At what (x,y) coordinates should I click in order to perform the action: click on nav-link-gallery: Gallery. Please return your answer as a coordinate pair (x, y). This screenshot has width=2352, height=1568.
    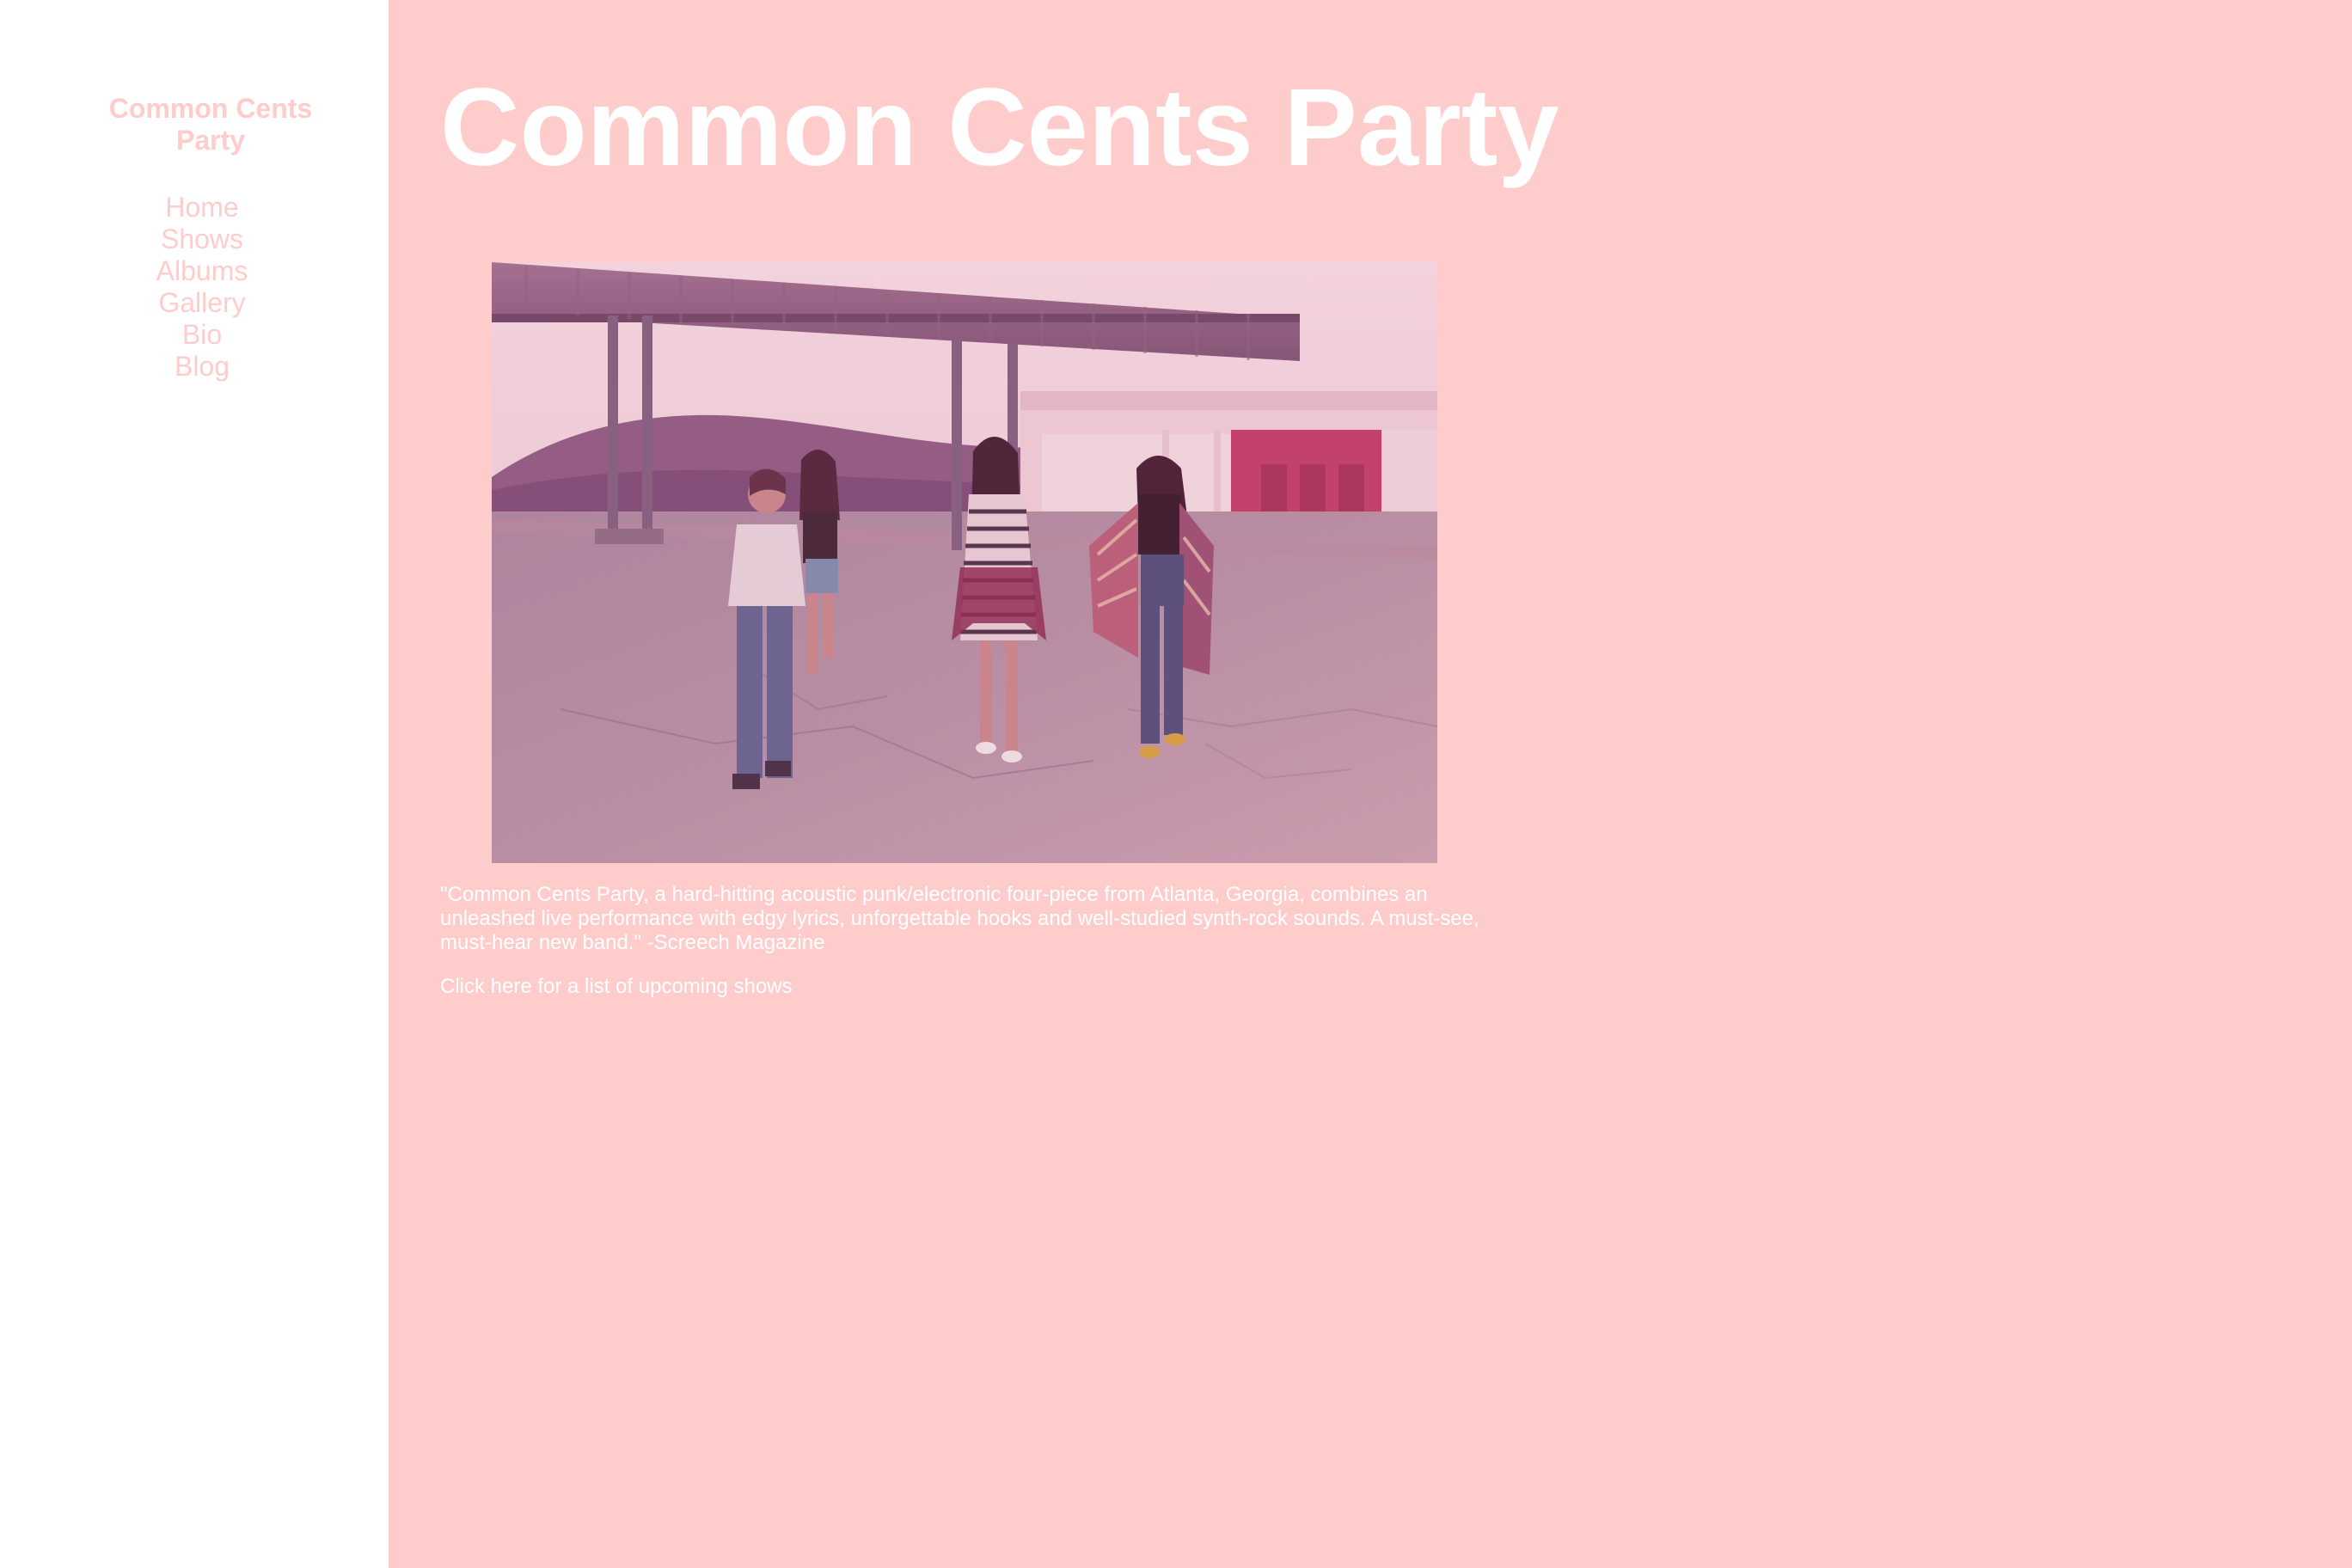
    Looking at the image, I should click on (201, 302).